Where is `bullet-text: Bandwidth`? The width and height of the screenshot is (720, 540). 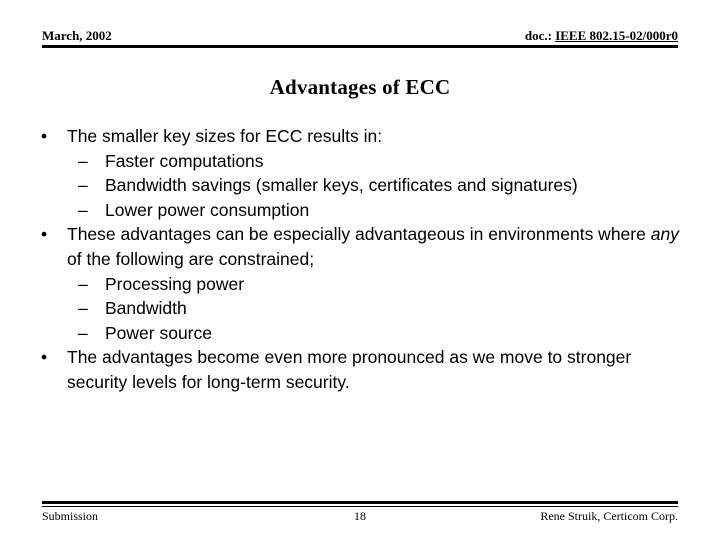
bullet-text: Bandwidth is located at coordinates (146, 308).